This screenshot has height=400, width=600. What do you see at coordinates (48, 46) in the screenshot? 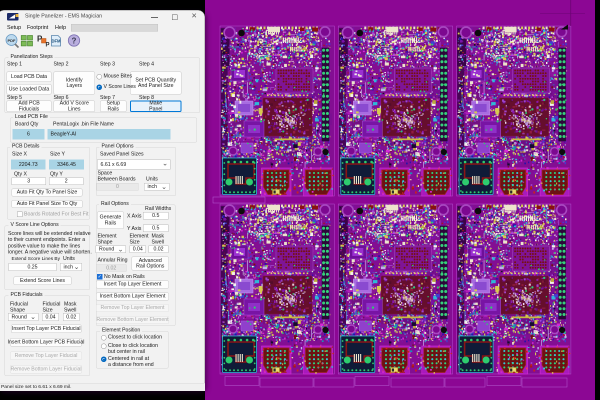
I see `svg-text: P` at bounding box center [48, 46].